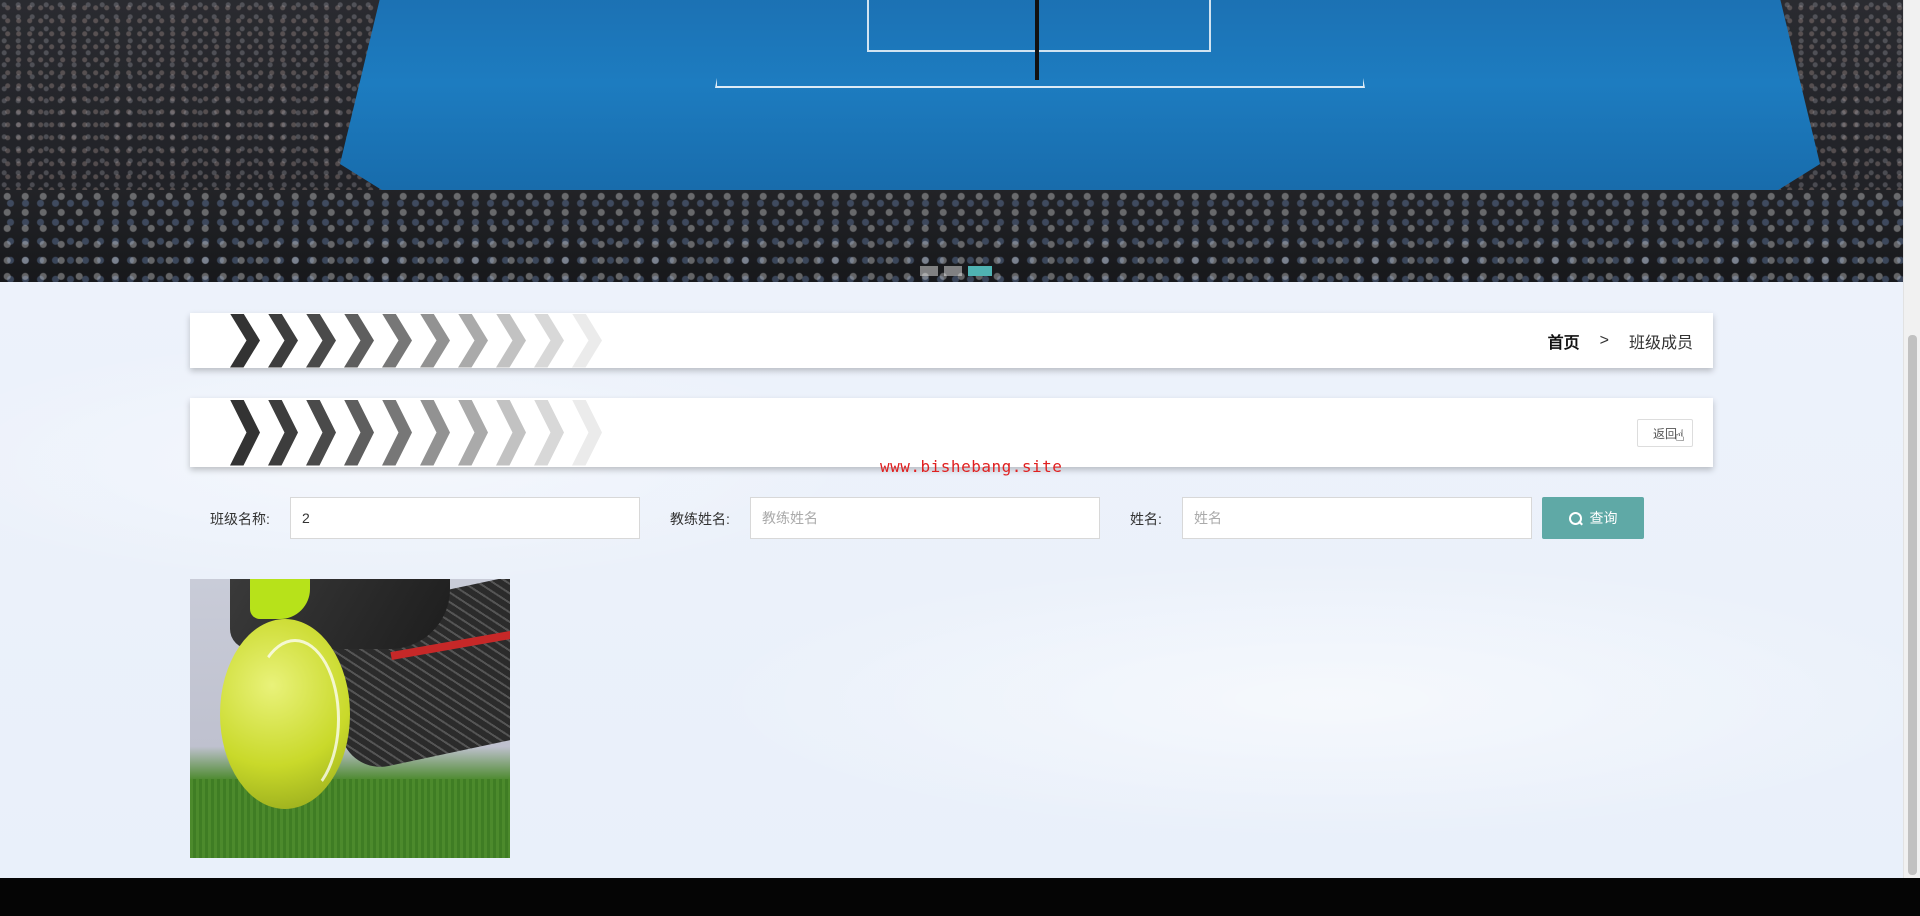 Image resolution: width=1920 pixels, height=916 pixels. What do you see at coordinates (1564, 341) in the screenshot?
I see `breadcrumb-home-link: 首页` at bounding box center [1564, 341].